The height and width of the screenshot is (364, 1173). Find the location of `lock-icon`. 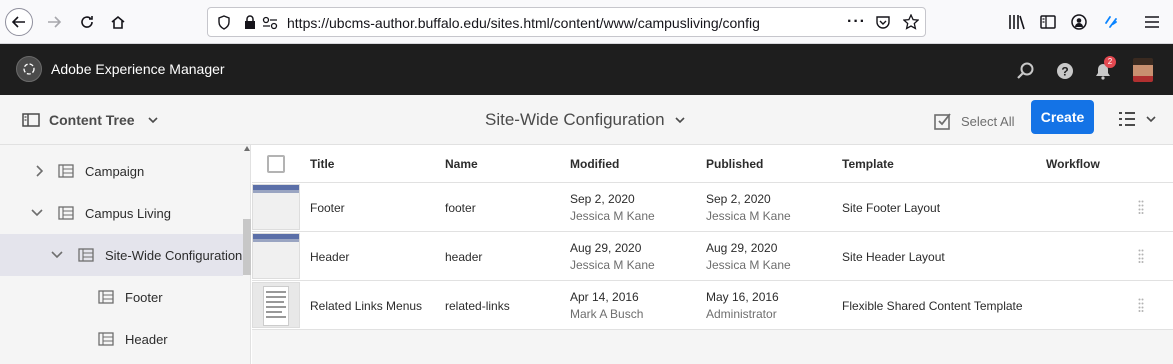

lock-icon is located at coordinates (250, 22).